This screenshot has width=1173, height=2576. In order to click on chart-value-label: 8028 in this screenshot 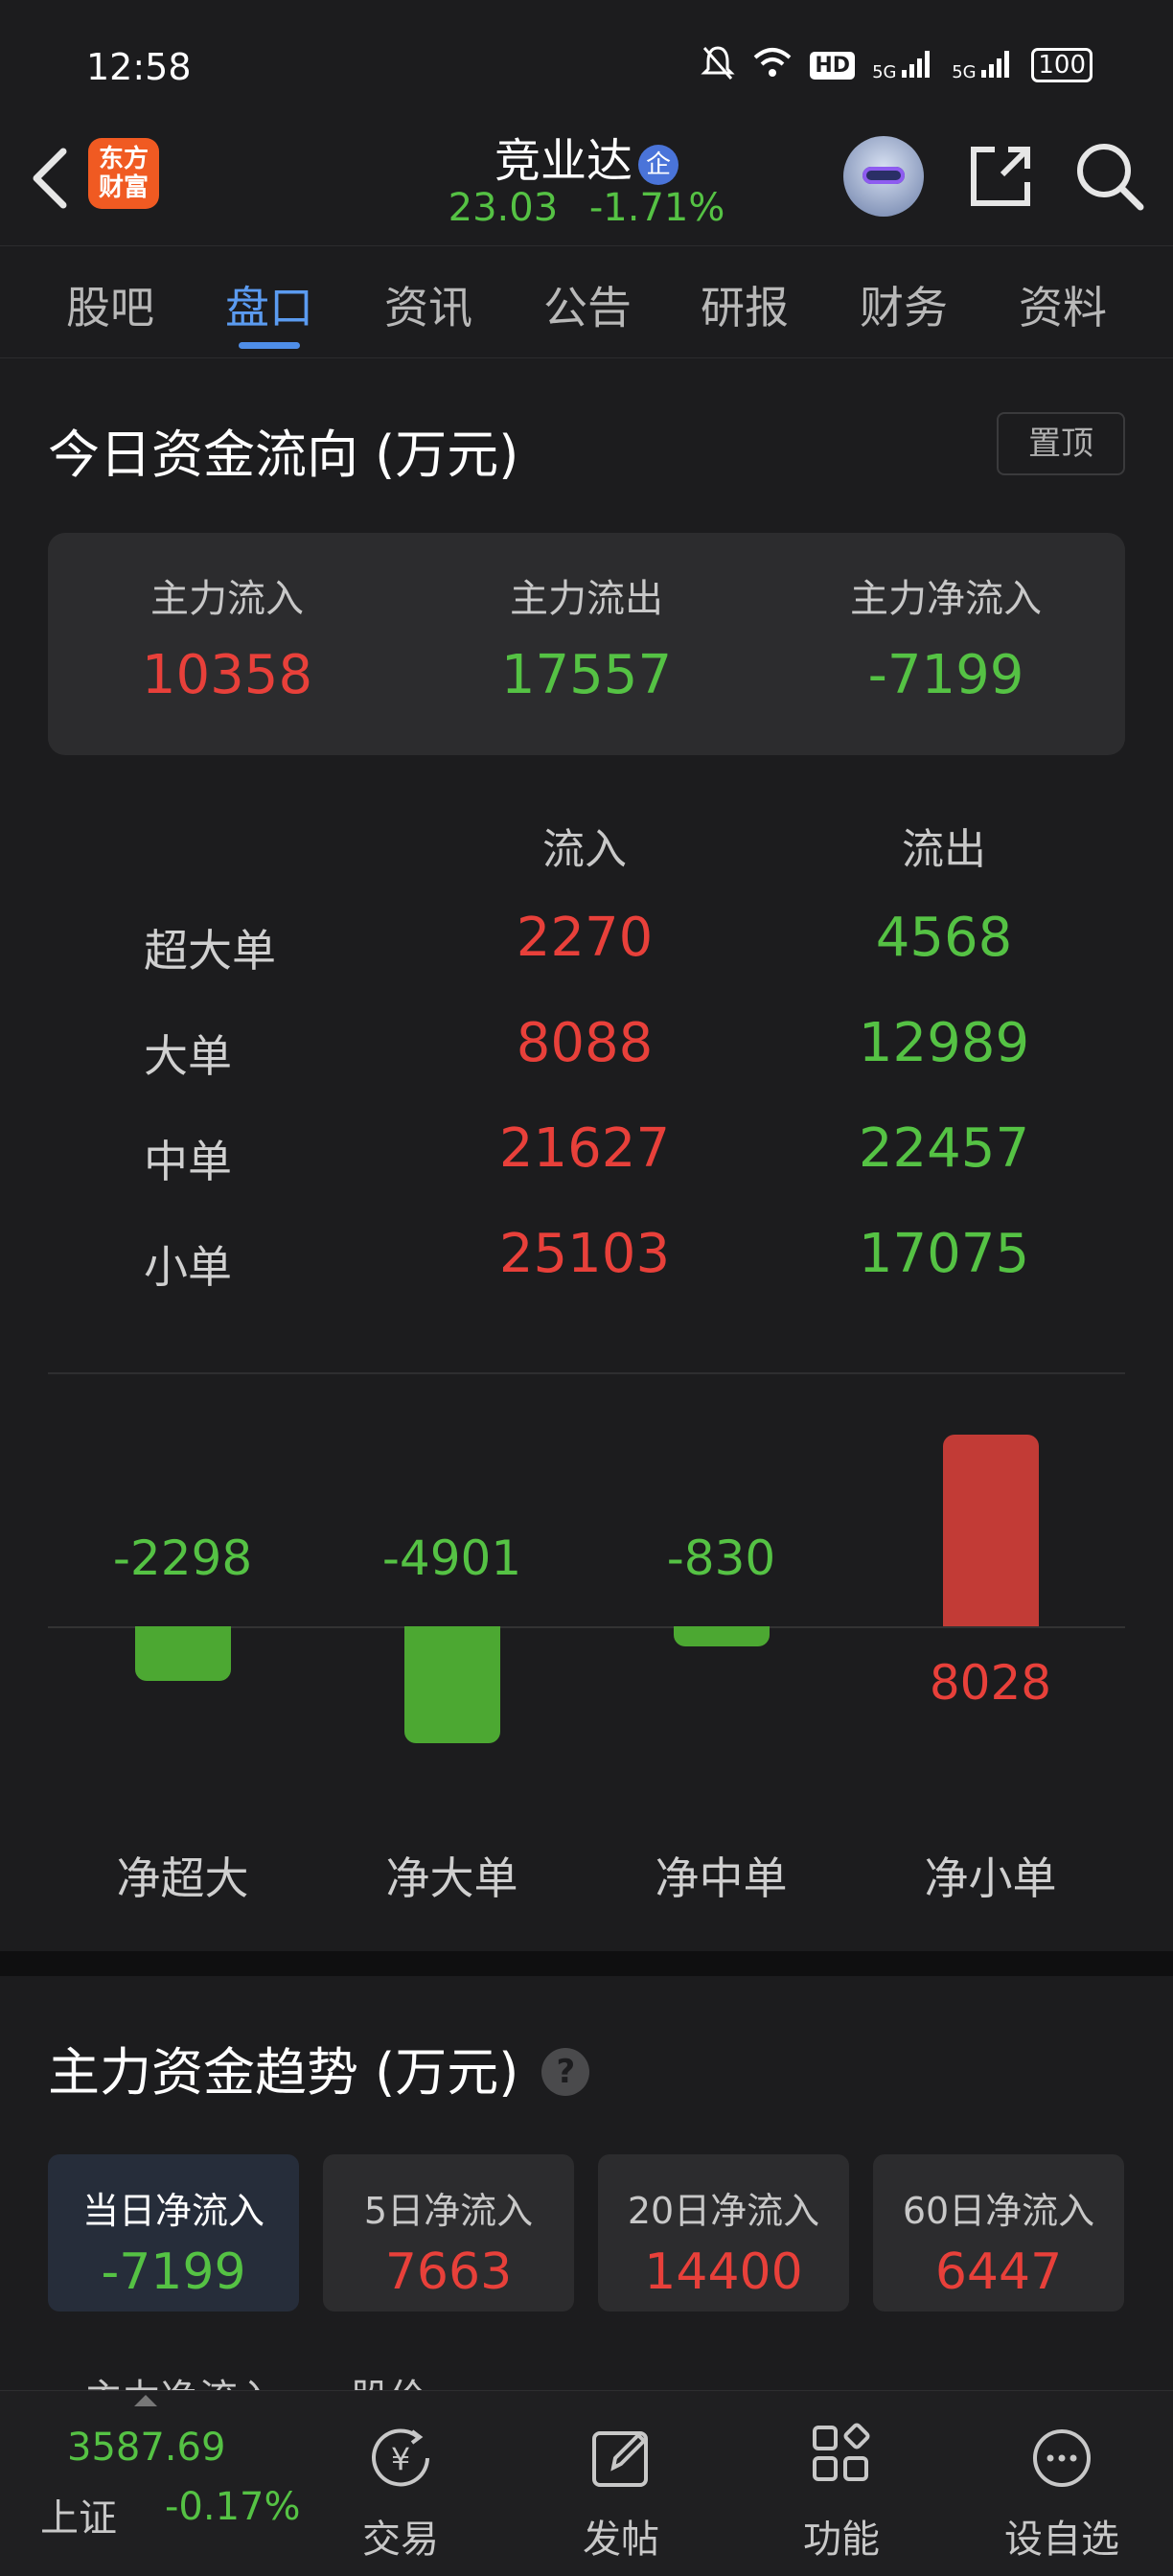, I will do `click(990, 1683)`.